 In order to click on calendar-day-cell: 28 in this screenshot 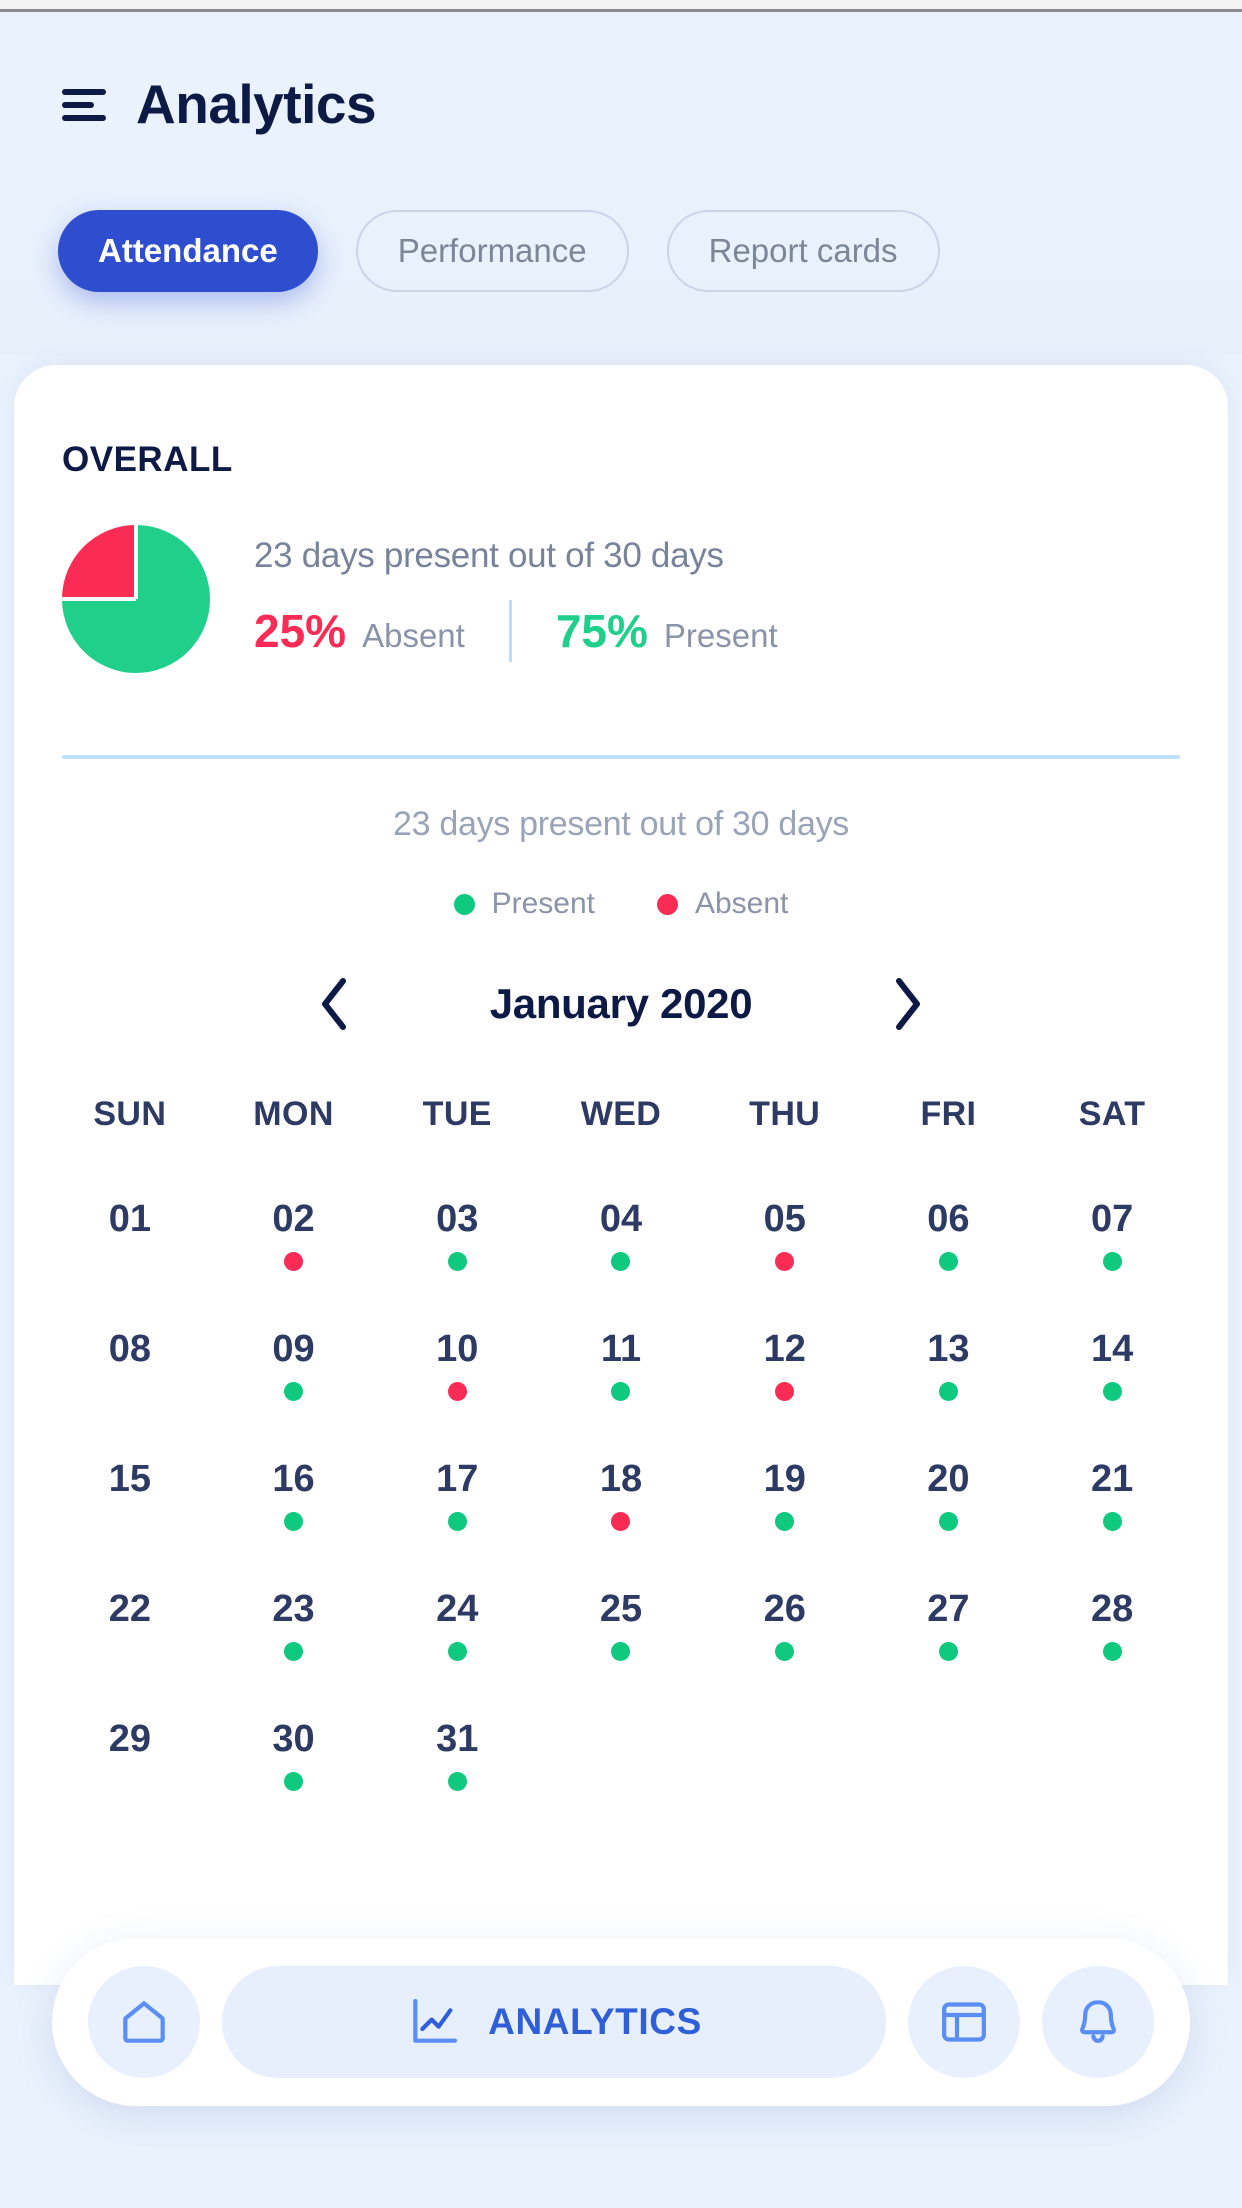, I will do `click(1112, 1644)`.